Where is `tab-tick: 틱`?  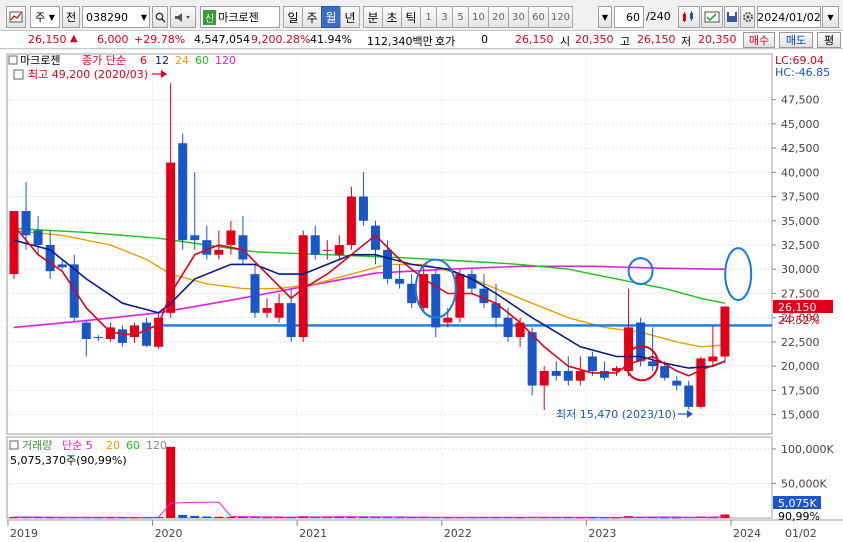 tab-tick: 틱 is located at coordinates (411, 17).